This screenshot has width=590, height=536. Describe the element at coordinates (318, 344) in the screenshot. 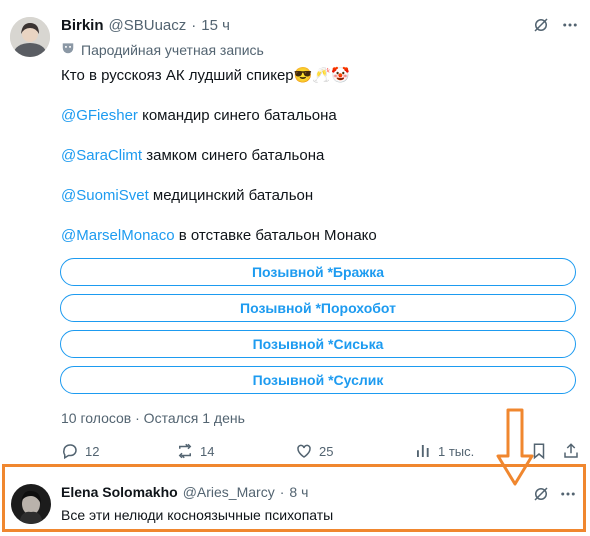

I see `poll-option-3: Позывной *Сиська` at that location.